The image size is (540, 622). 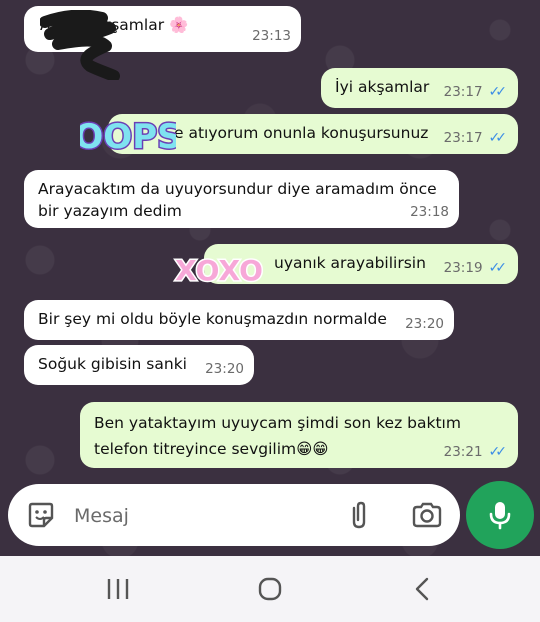 I want to click on microphone-button, so click(x=500, y=515).